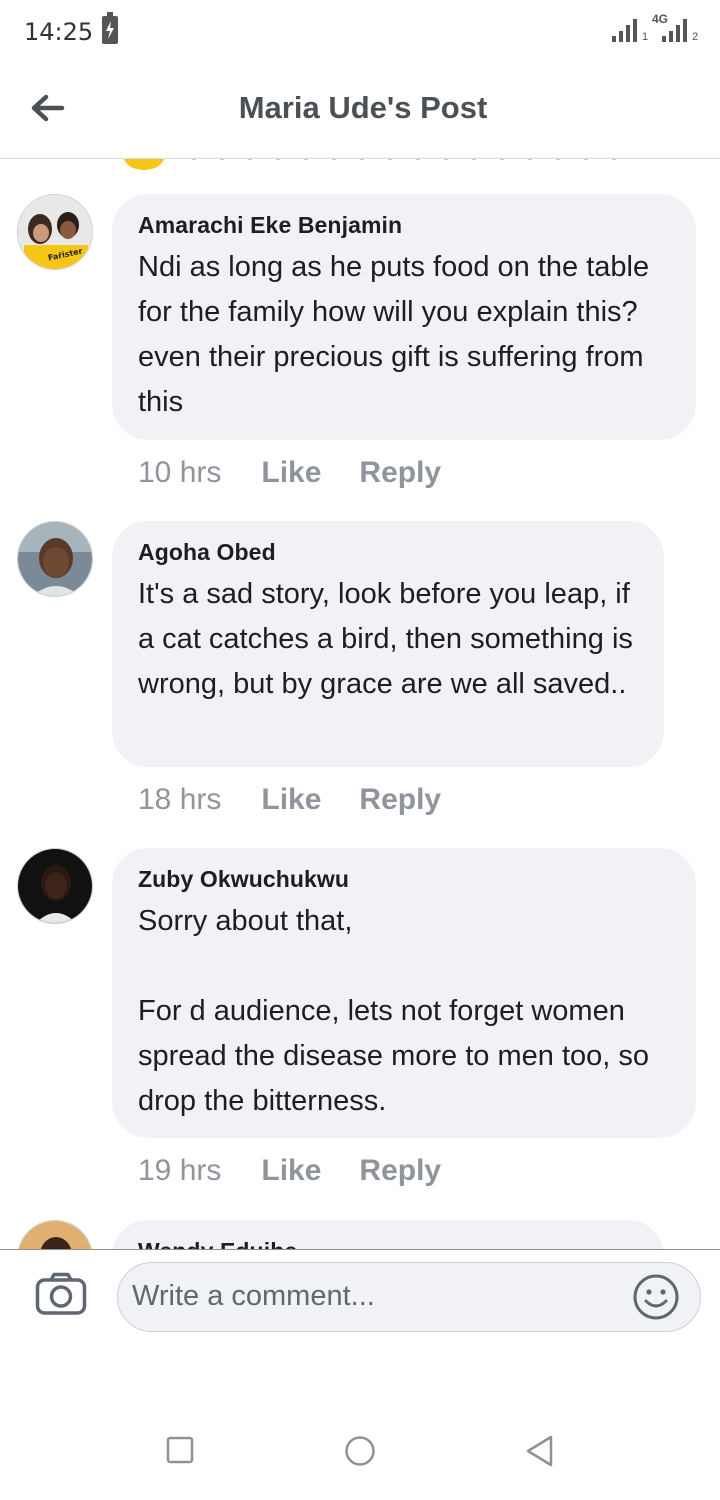  I want to click on comment-meta: 19 hrs Like Reply, so click(308, 1171).